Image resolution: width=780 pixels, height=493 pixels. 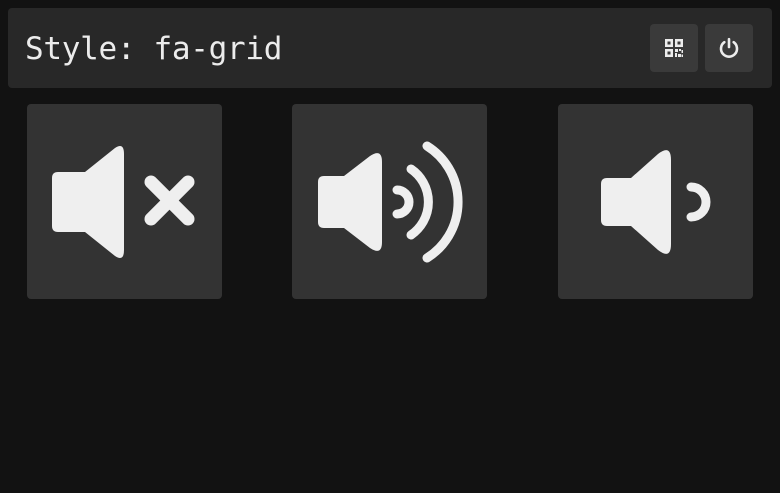 I want to click on volume-mute-tile, so click(x=124, y=201).